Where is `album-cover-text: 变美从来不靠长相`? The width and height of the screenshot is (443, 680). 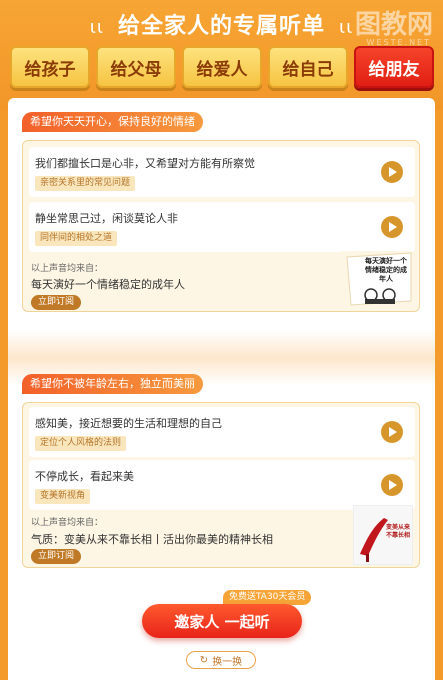 album-cover-text: 变美从来不靠长相 is located at coordinates (398, 531).